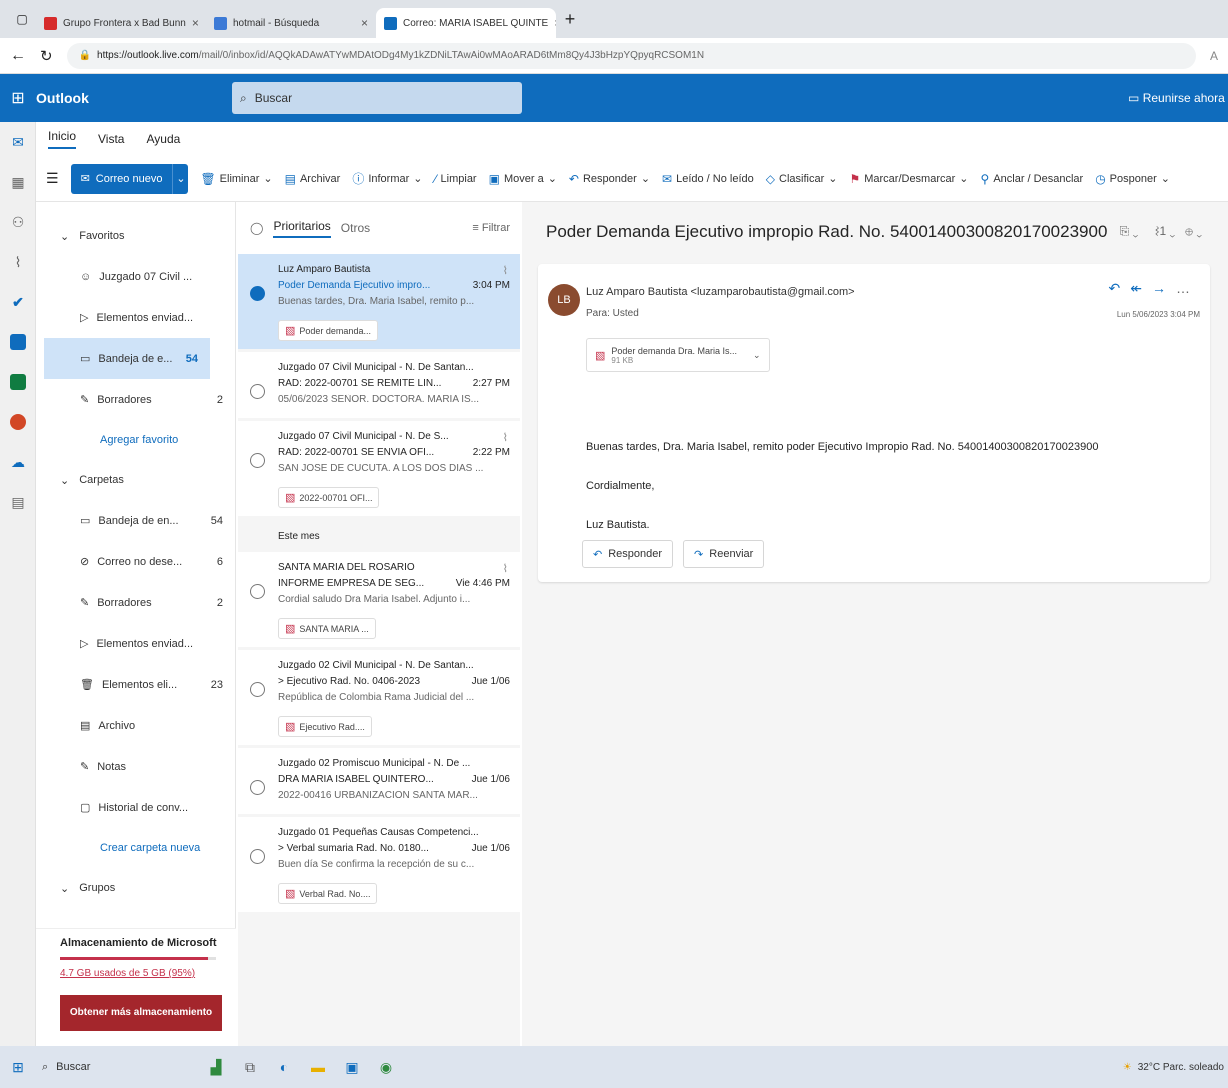 This screenshot has width=1228, height=1088. I want to click on tab-focused: Prioritarios, so click(302, 228).